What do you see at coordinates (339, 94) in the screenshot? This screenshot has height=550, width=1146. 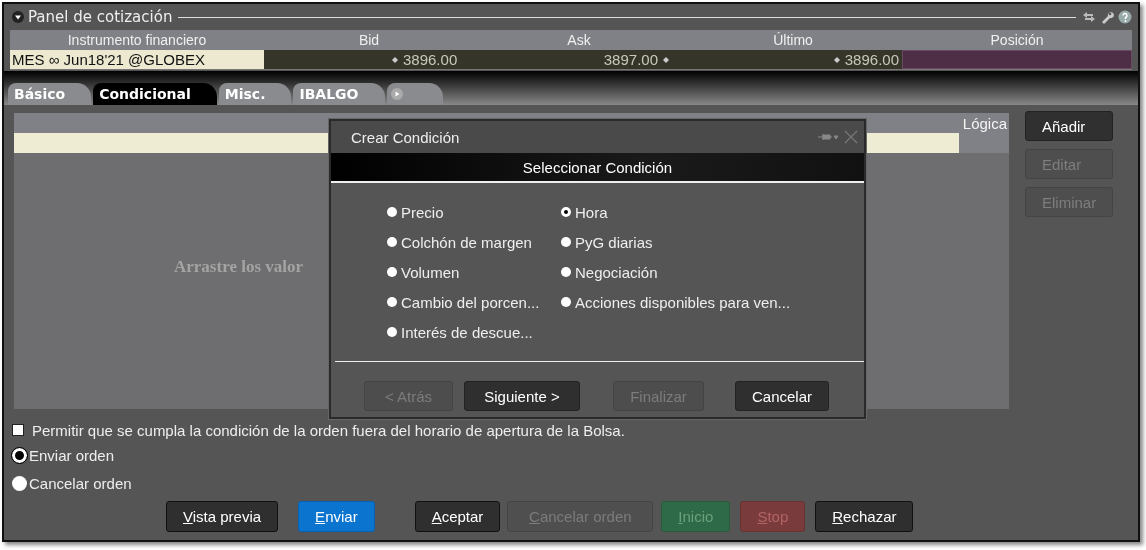 I see `tab: IBALGO` at bounding box center [339, 94].